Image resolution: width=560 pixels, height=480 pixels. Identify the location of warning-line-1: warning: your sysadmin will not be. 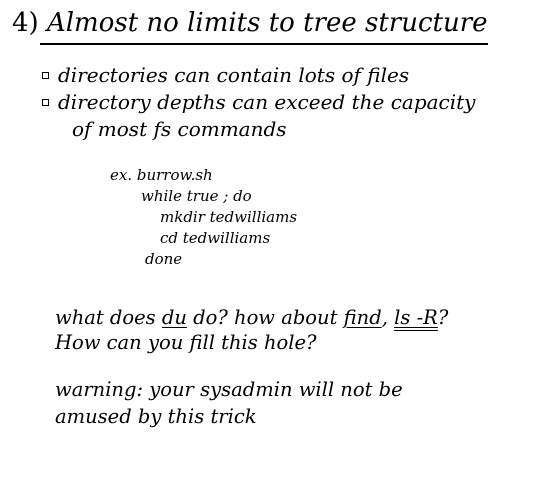
(229, 389).